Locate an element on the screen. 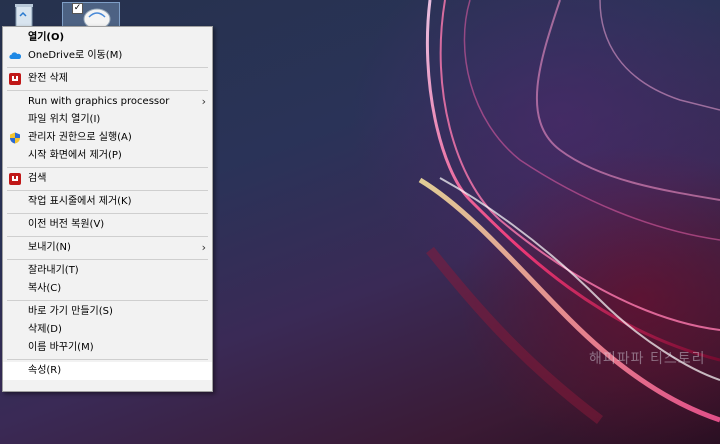 The width and height of the screenshot is (720, 444). menu-item-scan: 검색 is located at coordinates (107, 179).